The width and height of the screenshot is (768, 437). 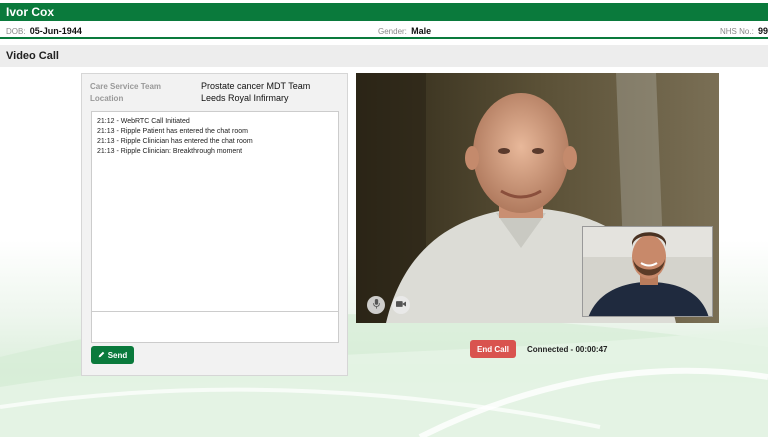 What do you see at coordinates (392, 31) in the screenshot?
I see `gender-label: Gender:` at bounding box center [392, 31].